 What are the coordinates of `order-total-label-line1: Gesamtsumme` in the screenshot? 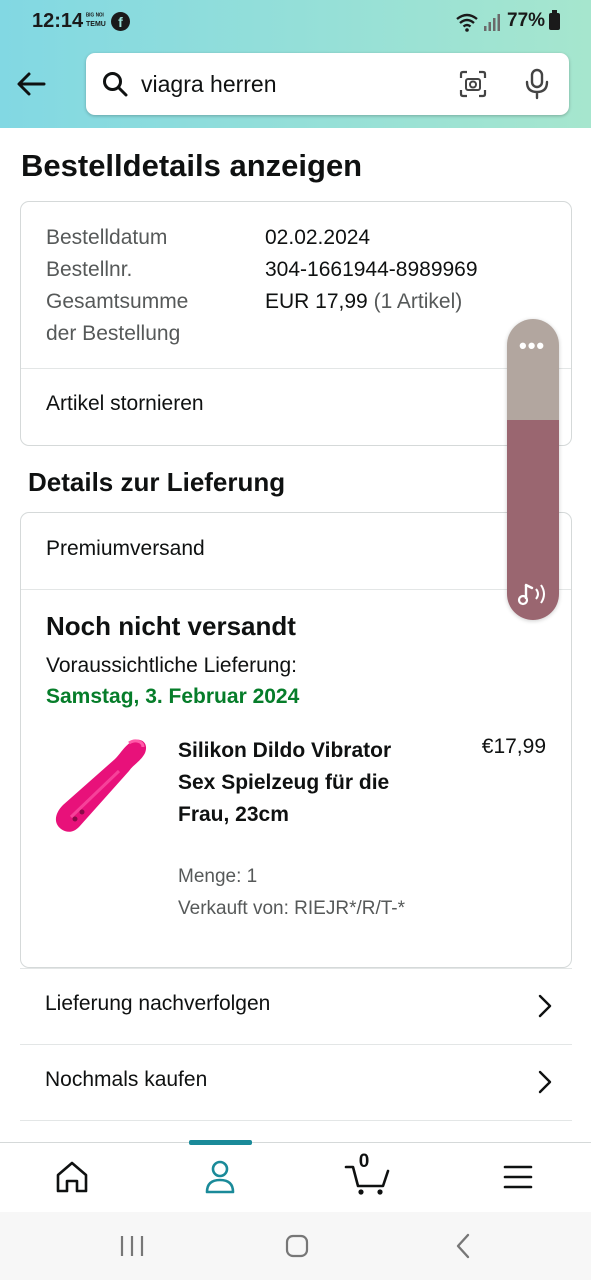 It's located at (117, 301).